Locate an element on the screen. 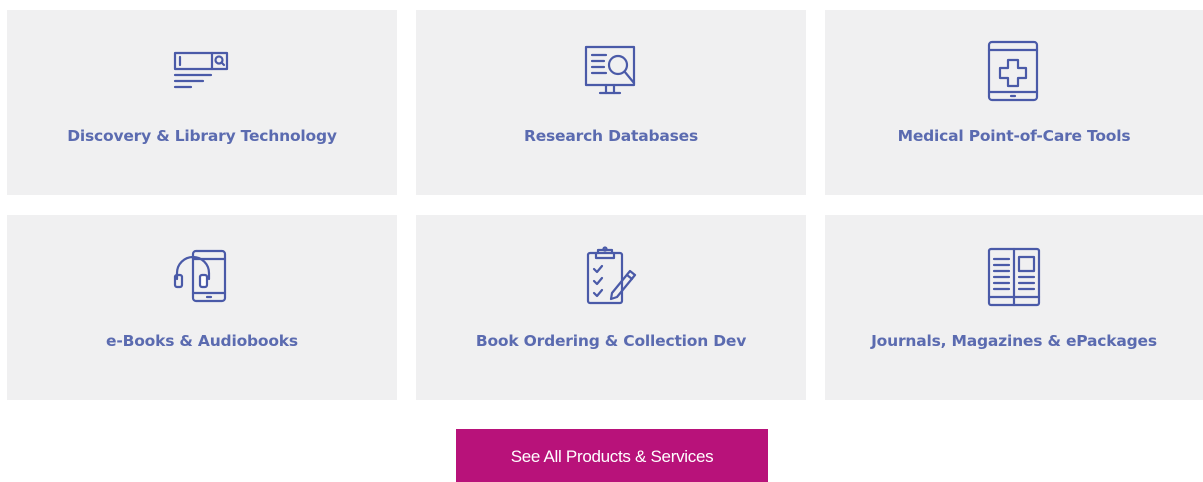 Image resolution: width=1203 pixels, height=482 pixels. tile-medical-point-of-care-tools: Medical Point-of-Care Tools is located at coordinates (1014, 102).